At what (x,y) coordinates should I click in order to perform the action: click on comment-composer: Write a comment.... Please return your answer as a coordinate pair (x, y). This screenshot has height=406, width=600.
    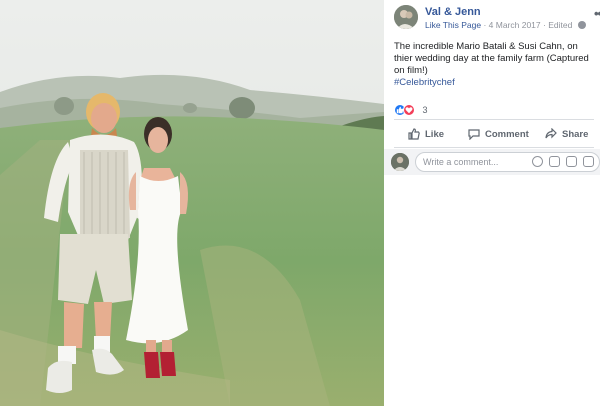
    Looking at the image, I should click on (492, 162).